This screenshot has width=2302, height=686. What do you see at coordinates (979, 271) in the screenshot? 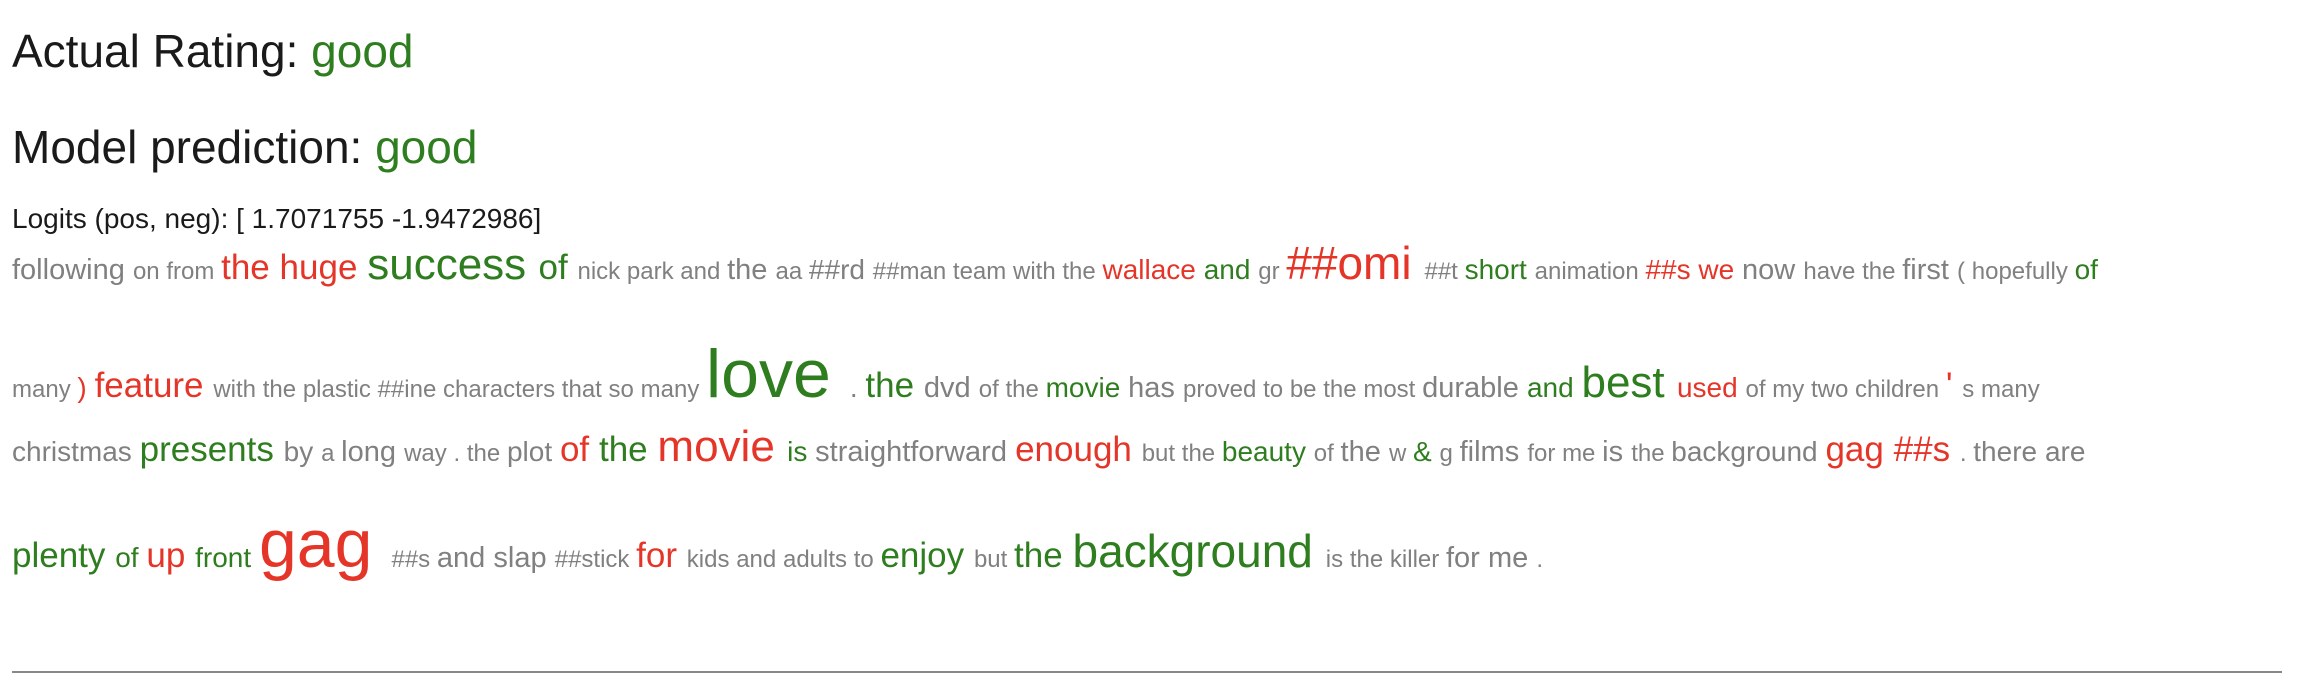
I see `token: team` at bounding box center [979, 271].